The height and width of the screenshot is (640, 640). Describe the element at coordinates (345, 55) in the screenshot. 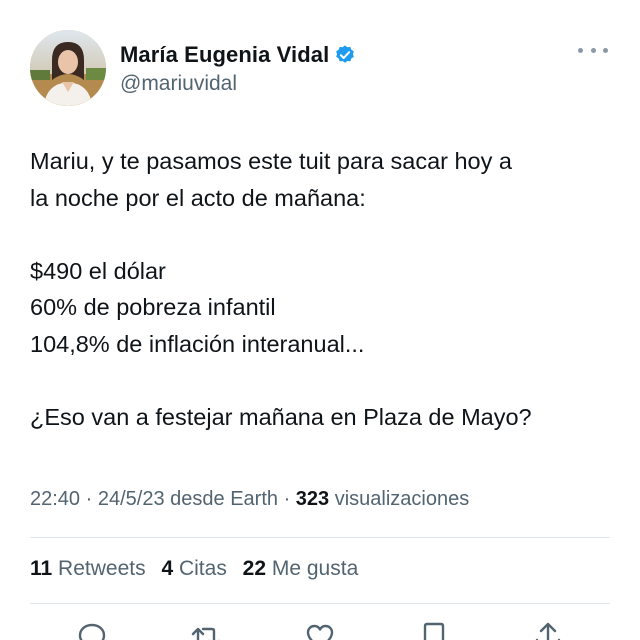

I see `verified-badge-icon` at that location.